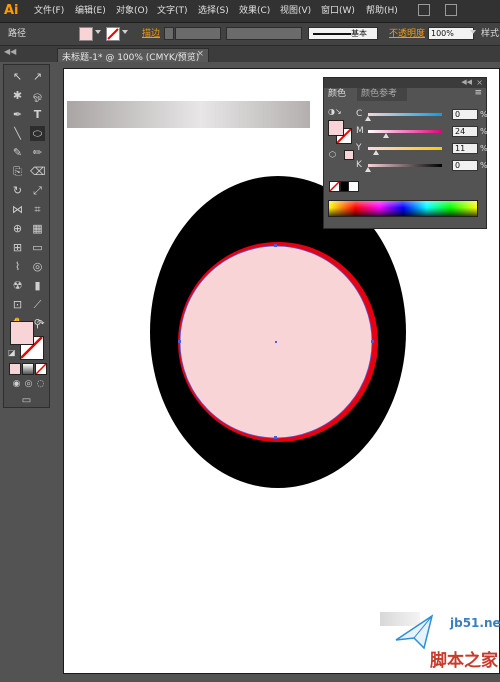 This screenshot has width=500, height=682. Describe the element at coordinates (98, 32) in the screenshot. I see `fill-dropdown-icon` at that location.